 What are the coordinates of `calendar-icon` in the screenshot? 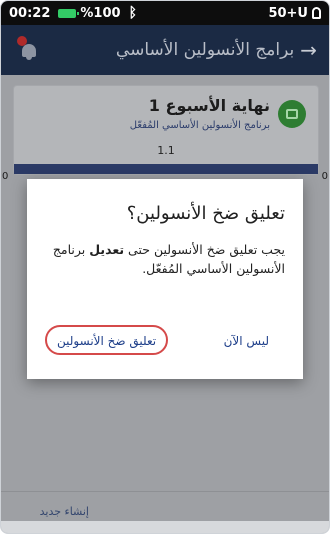 It's located at (292, 114).